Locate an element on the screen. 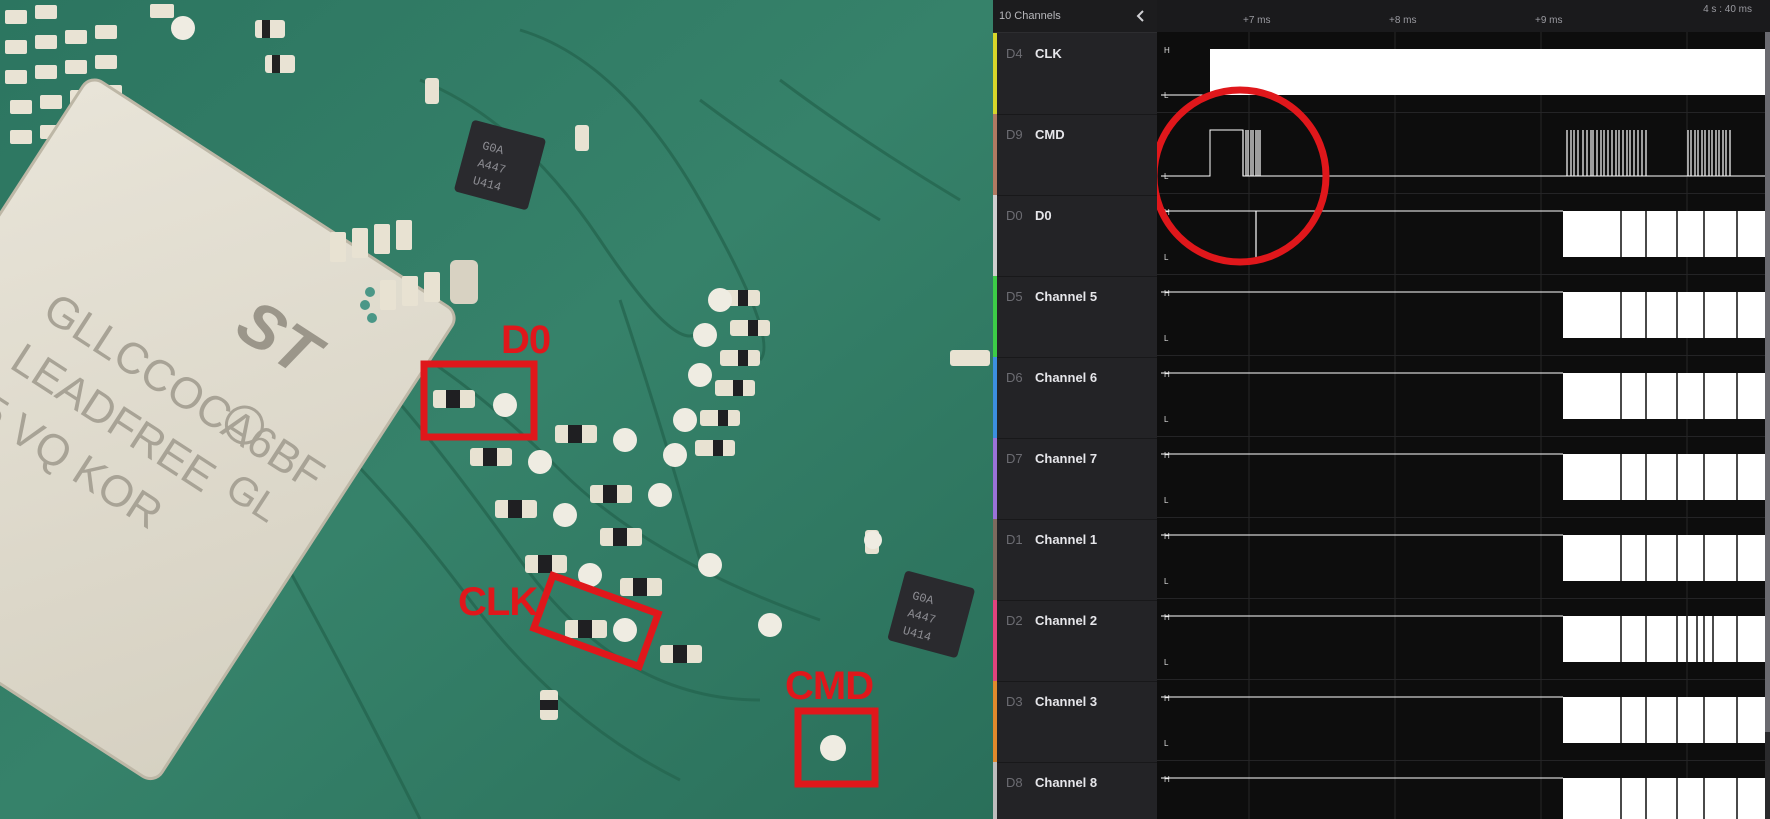 The height and width of the screenshot is (819, 1770). channel-row-d5: D5 Channel 5 is located at coordinates (1075, 317).